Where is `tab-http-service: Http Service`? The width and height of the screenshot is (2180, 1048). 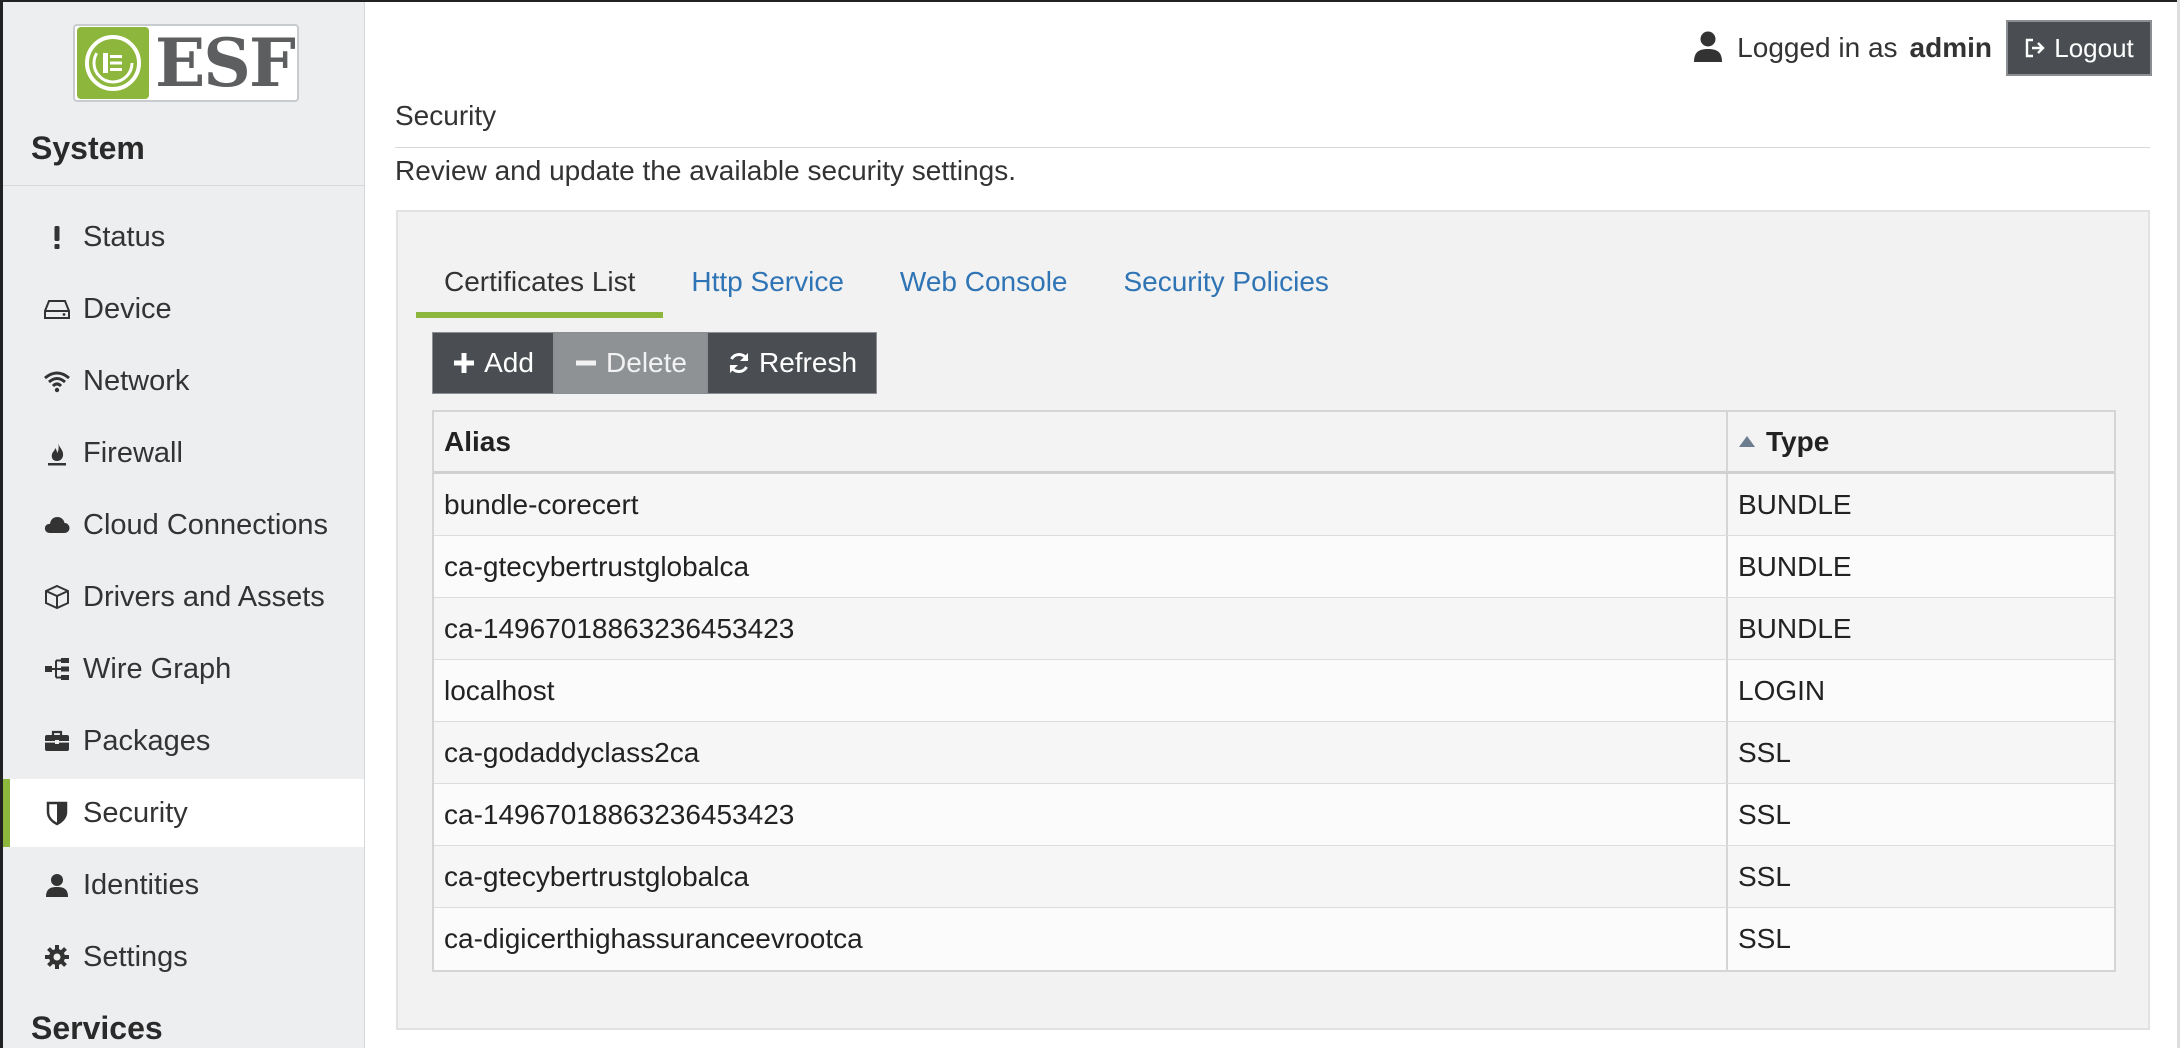 tab-http-service: Http Service is located at coordinates (767, 283).